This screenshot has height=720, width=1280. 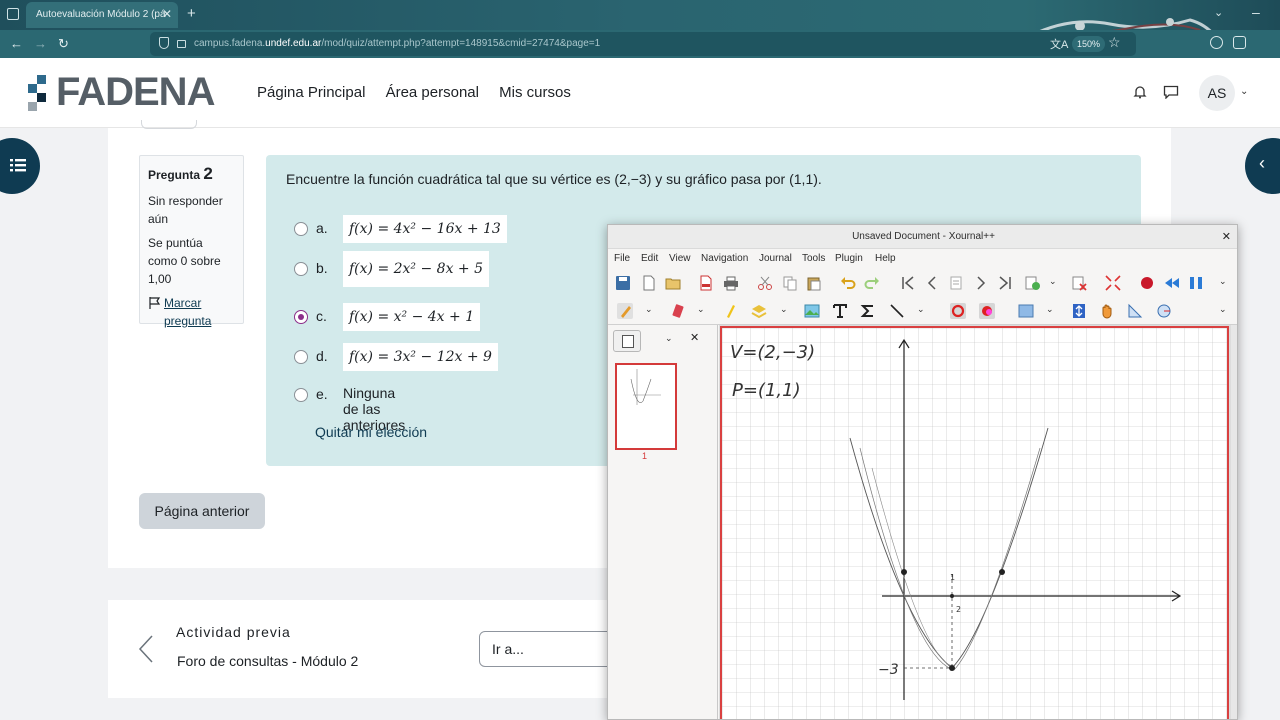 What do you see at coordinates (868, 311) in the screenshot?
I see `latex-sigma-icon` at bounding box center [868, 311].